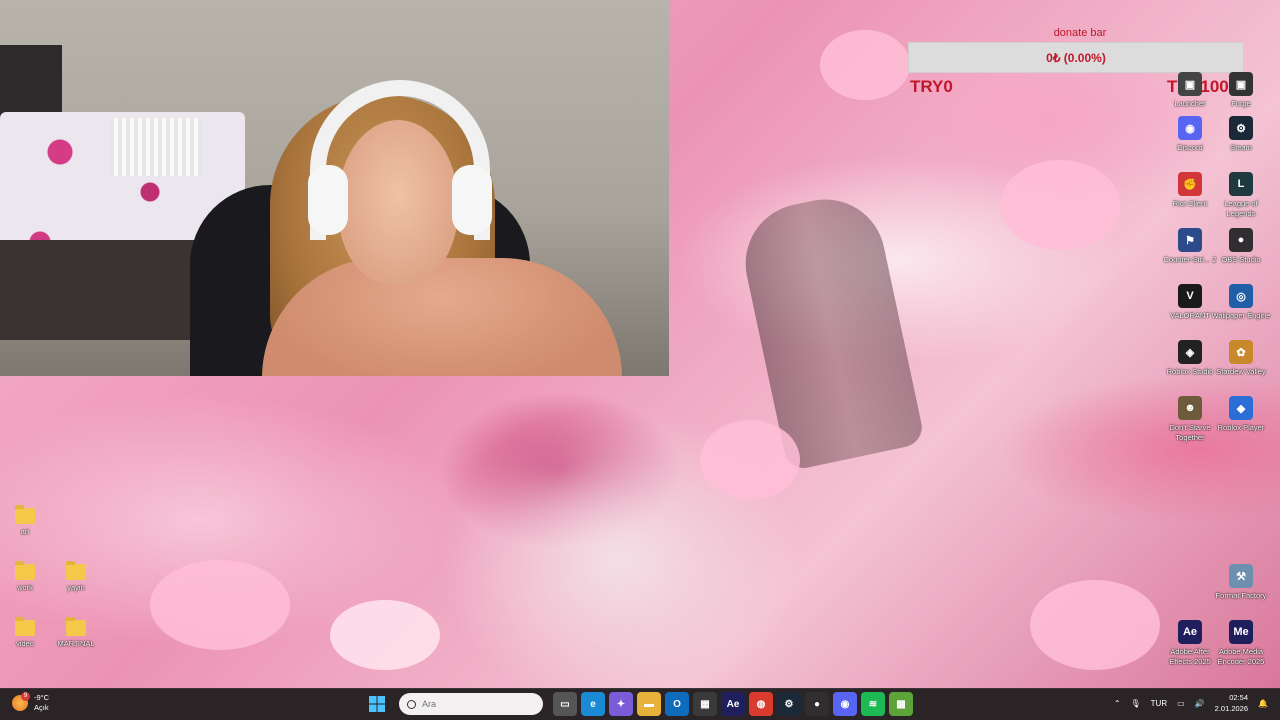 The image size is (1280, 720). Describe the element at coordinates (1117, 703) in the screenshot. I see `show-hidden-icons-chevron-icon: ⌃` at that location.